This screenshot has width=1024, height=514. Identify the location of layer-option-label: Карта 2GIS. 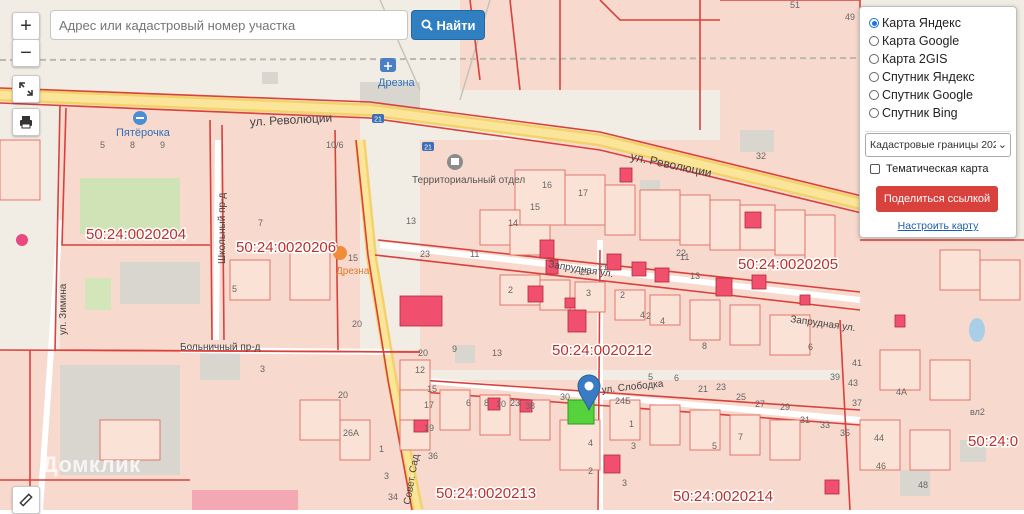
(915, 59).